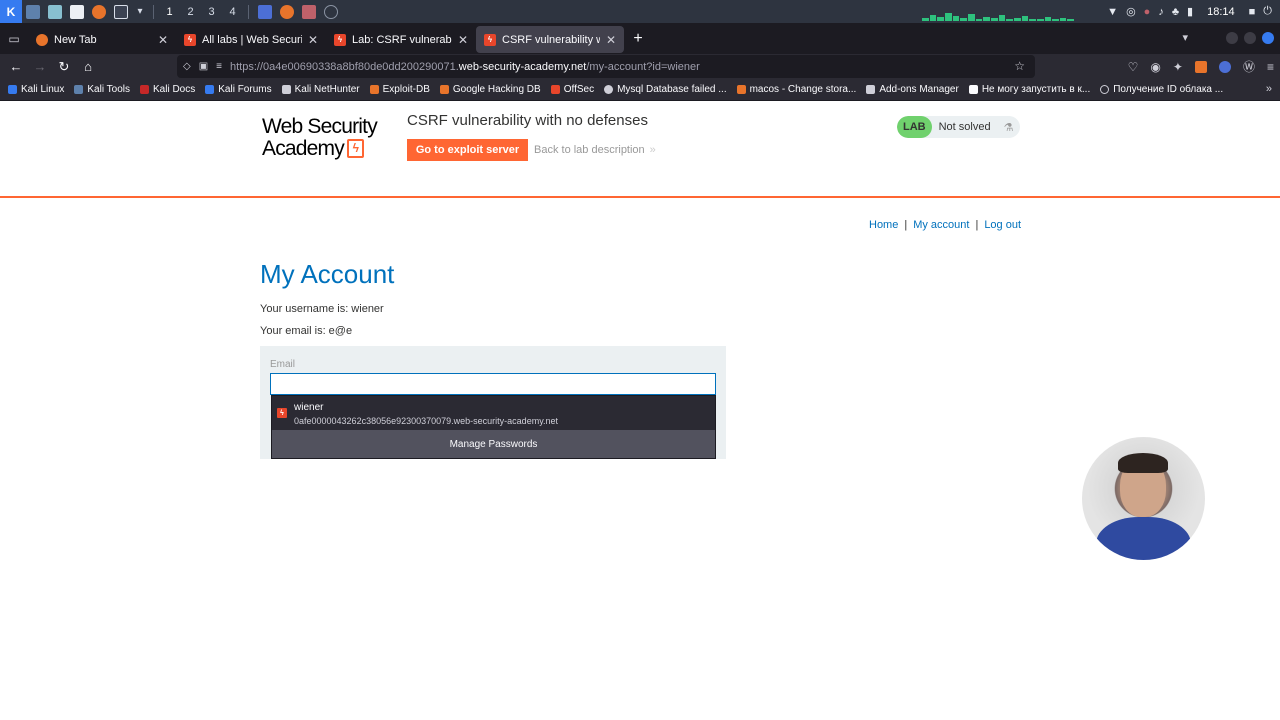 The height and width of the screenshot is (720, 1280). What do you see at coordinates (16, 66) in the screenshot?
I see `back-icon: ←` at bounding box center [16, 66].